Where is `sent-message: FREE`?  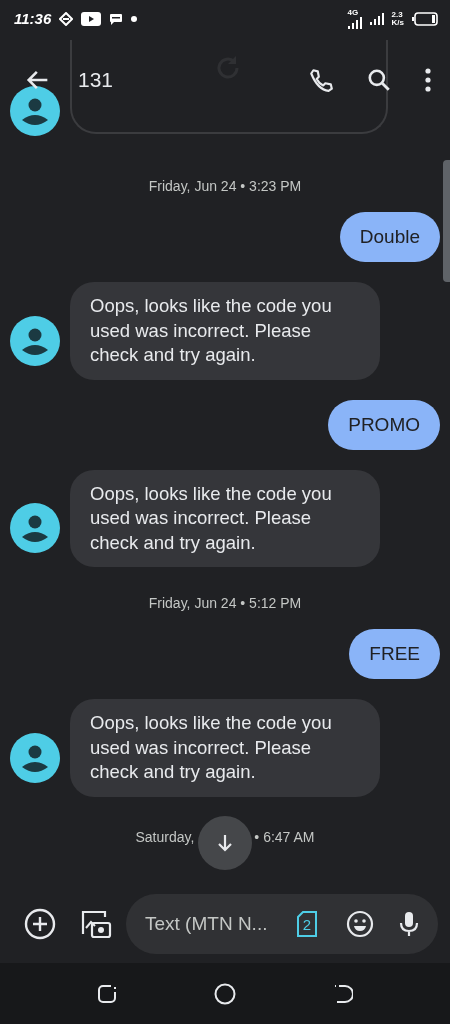 sent-message: FREE is located at coordinates (394, 654).